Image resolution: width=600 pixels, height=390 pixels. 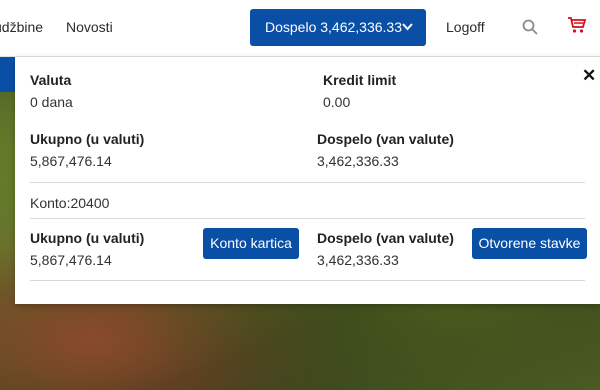 What do you see at coordinates (337, 102) in the screenshot?
I see `credit-limit-value: 0.00` at bounding box center [337, 102].